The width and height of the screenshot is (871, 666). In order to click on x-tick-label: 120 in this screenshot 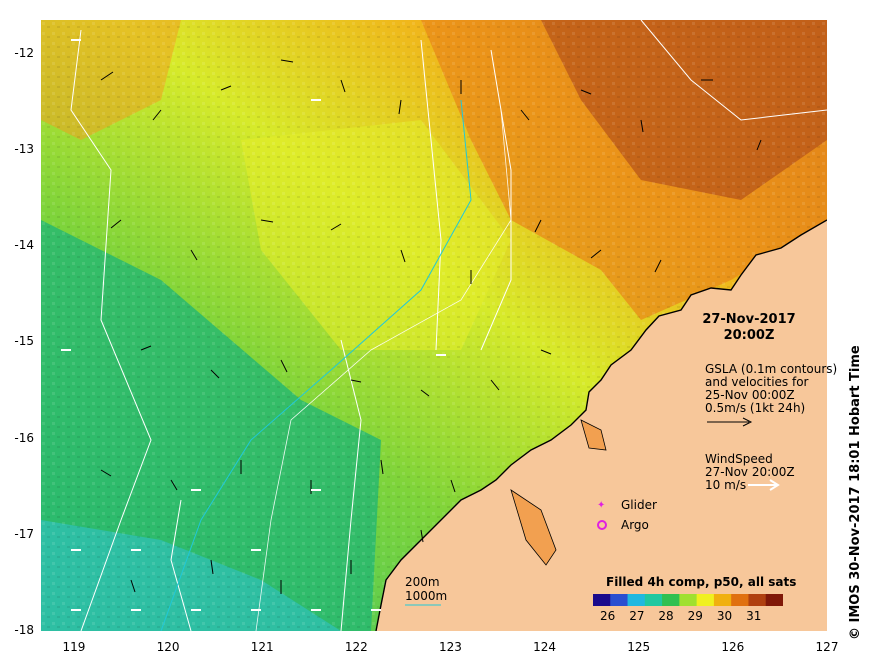, I will do `click(168, 647)`.